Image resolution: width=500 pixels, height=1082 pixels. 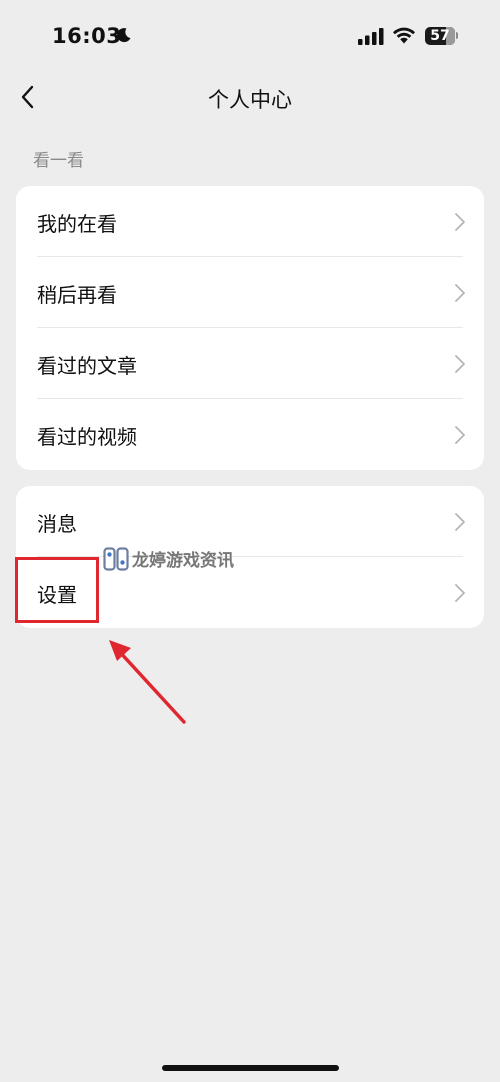 What do you see at coordinates (250, 221) in the screenshot?
I see `menu-item-my-watching: 我的在看` at bounding box center [250, 221].